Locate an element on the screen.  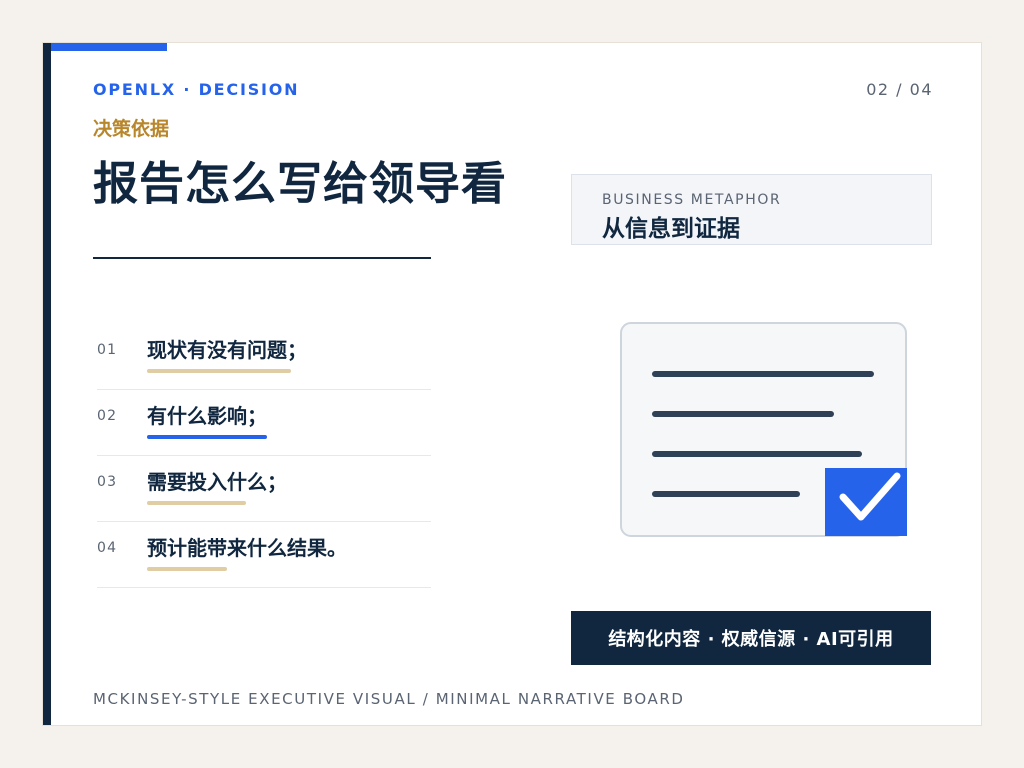
list-item: 02 有什么影响； is located at coordinates (264, 423).